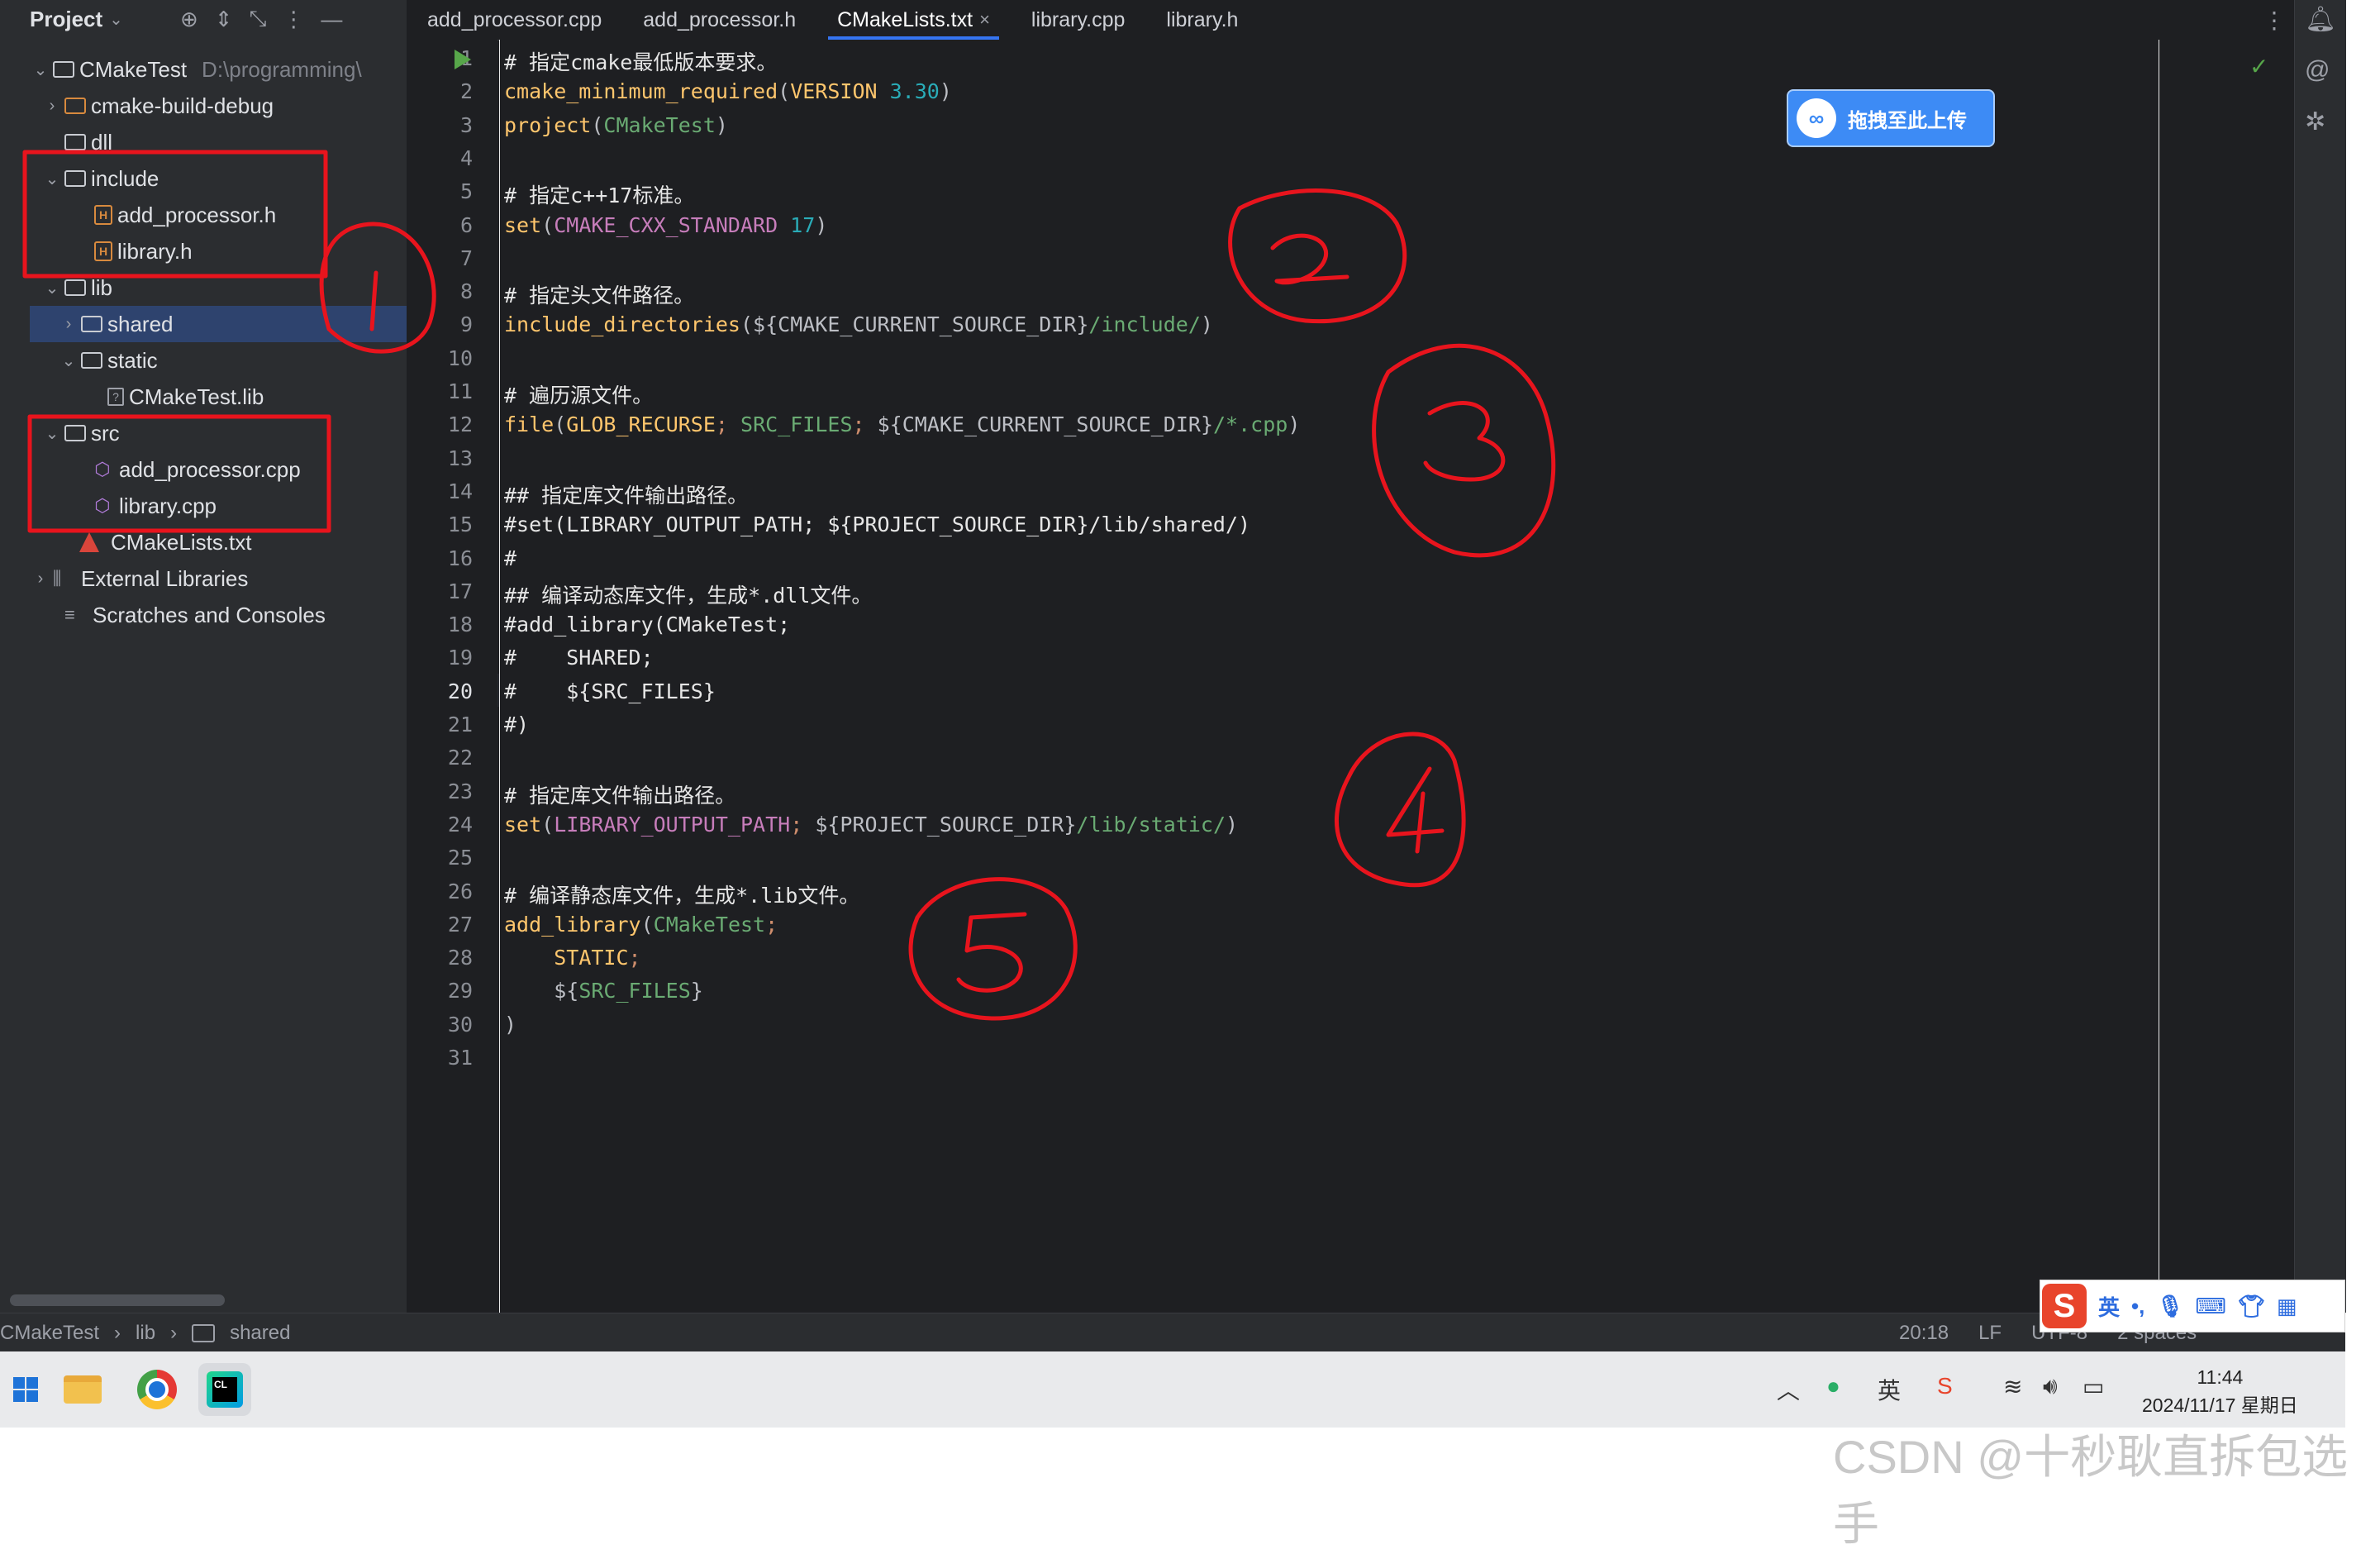  What do you see at coordinates (2050, 1386) in the screenshot?
I see `volume-icon: 🔊︎` at bounding box center [2050, 1386].